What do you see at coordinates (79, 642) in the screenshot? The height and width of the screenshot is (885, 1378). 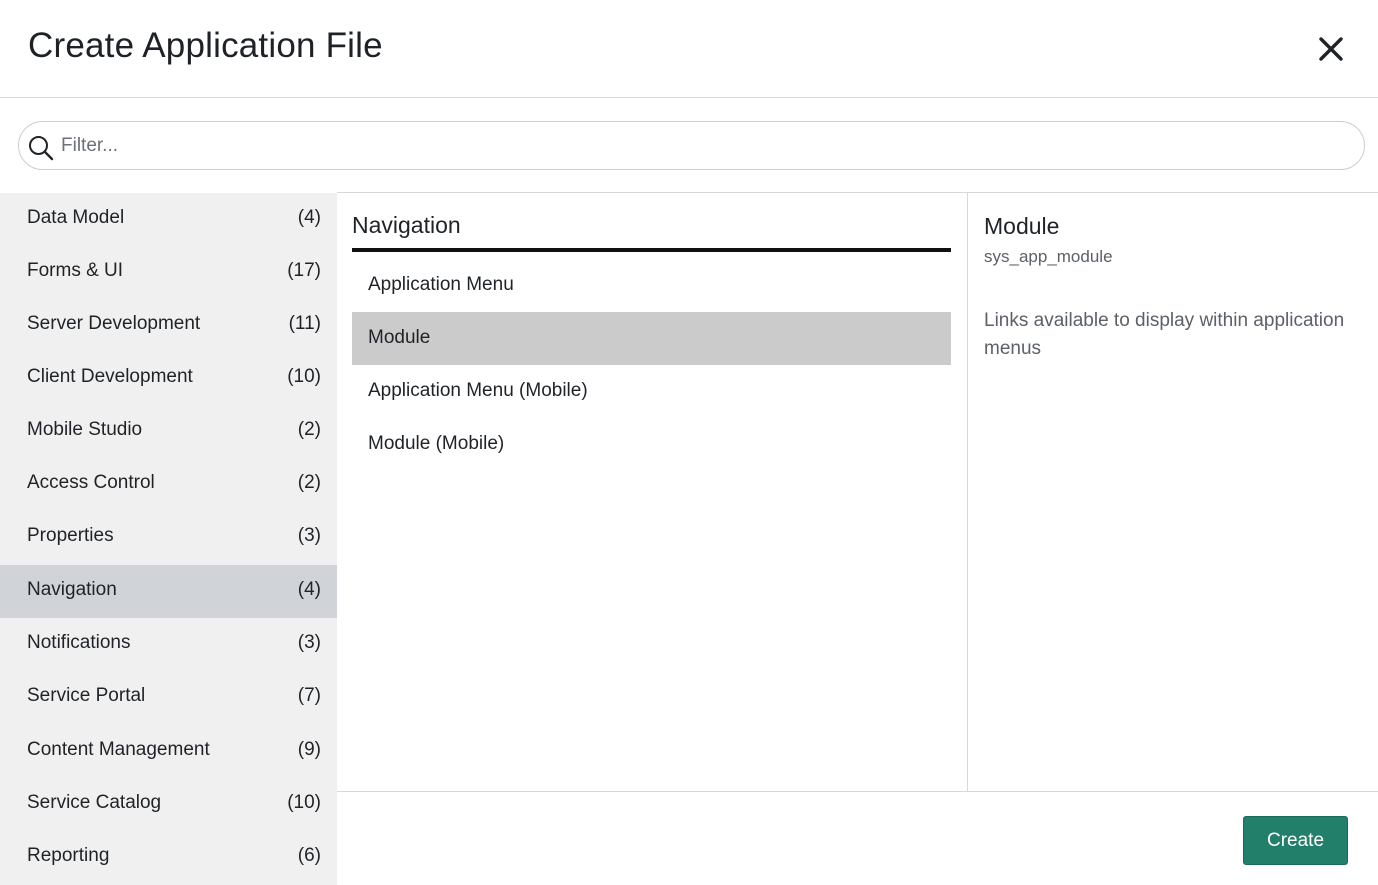 I see `category-label: Notifications` at bounding box center [79, 642].